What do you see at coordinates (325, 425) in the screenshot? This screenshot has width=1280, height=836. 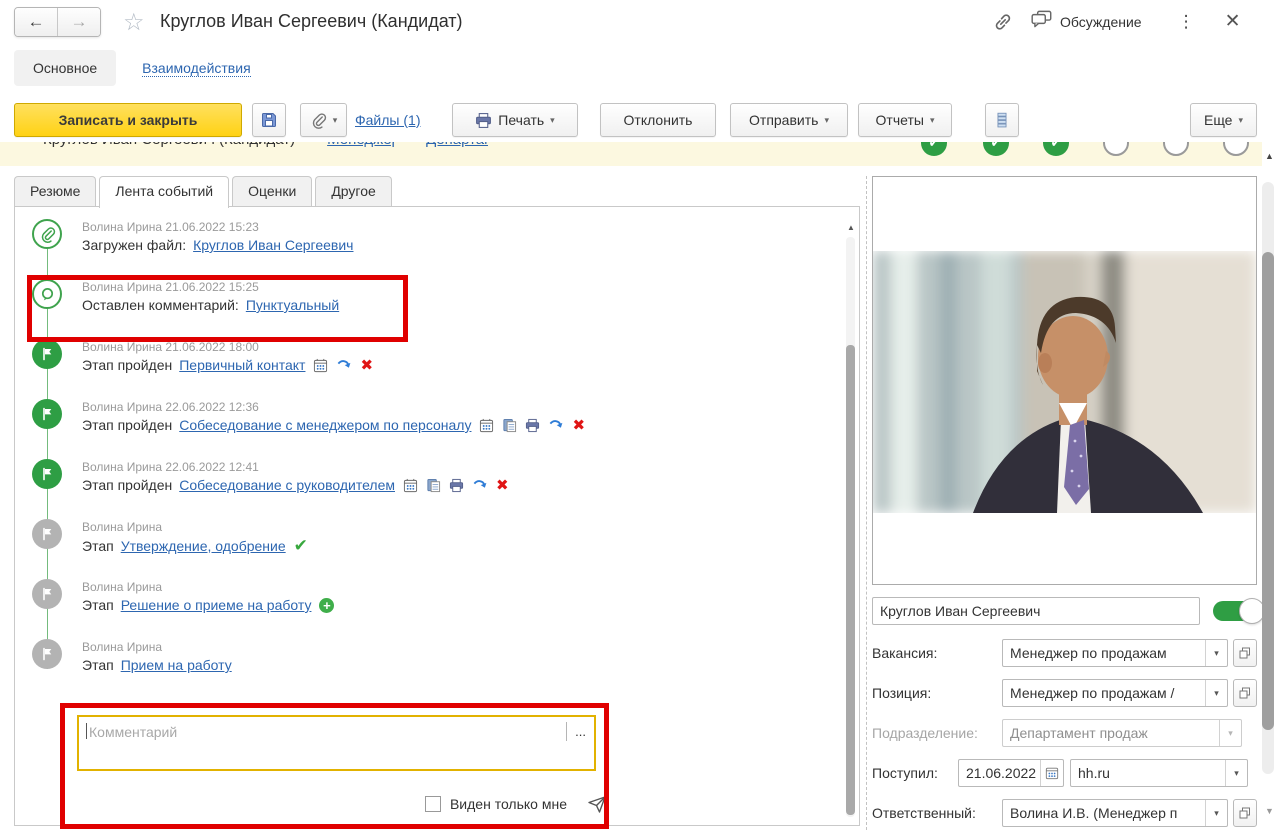 I see `feed-entry-link: Собеседование с менеджером по персоналу` at bounding box center [325, 425].